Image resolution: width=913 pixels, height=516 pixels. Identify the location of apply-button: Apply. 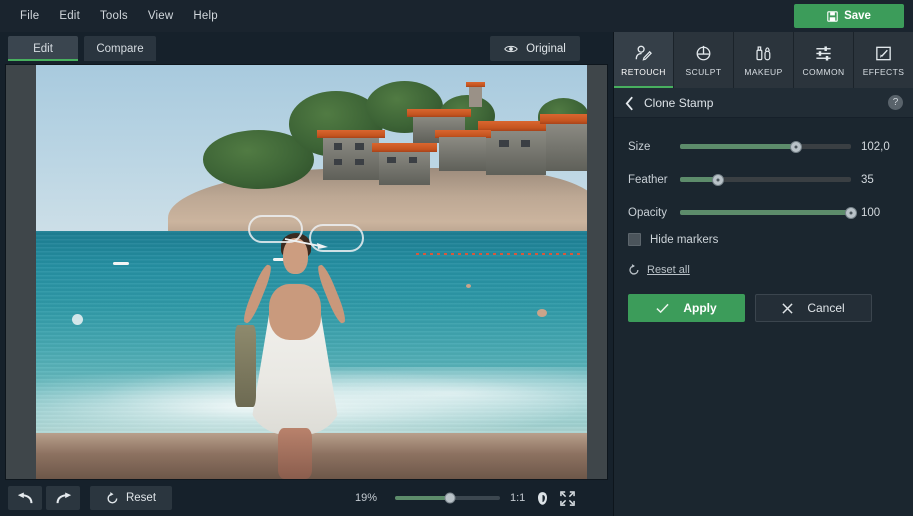
(686, 308).